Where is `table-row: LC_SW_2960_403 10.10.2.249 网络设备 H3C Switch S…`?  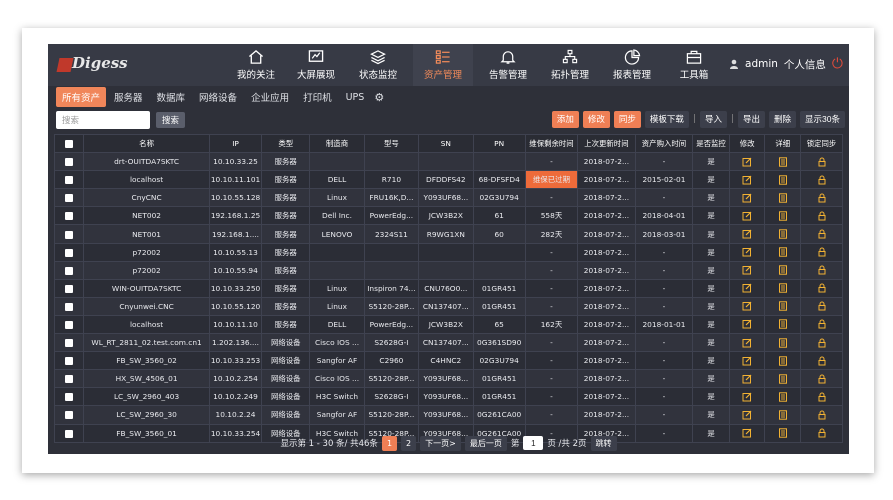 table-row: LC_SW_2960_403 10.10.2.249 网络设备 H3C Switch S… is located at coordinates (448, 397).